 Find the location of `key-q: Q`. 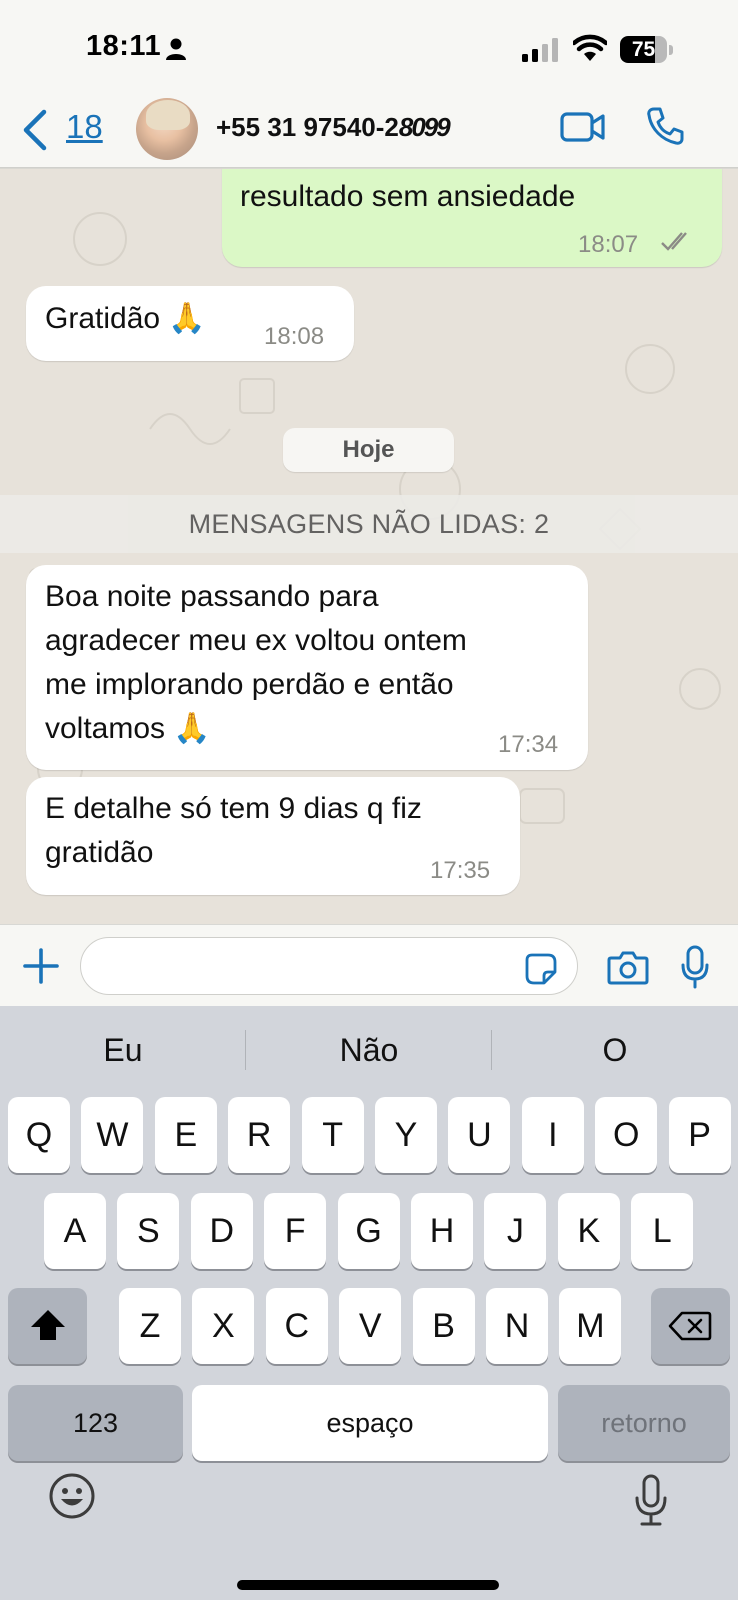

key-q: Q is located at coordinates (39, 1135).